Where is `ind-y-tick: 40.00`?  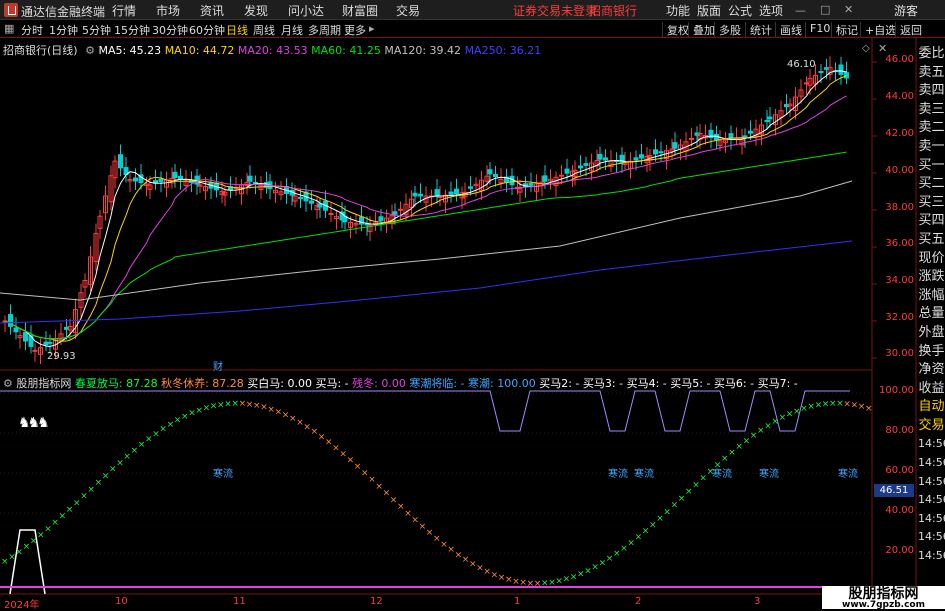 ind-y-tick: 40.00 is located at coordinates (899, 510).